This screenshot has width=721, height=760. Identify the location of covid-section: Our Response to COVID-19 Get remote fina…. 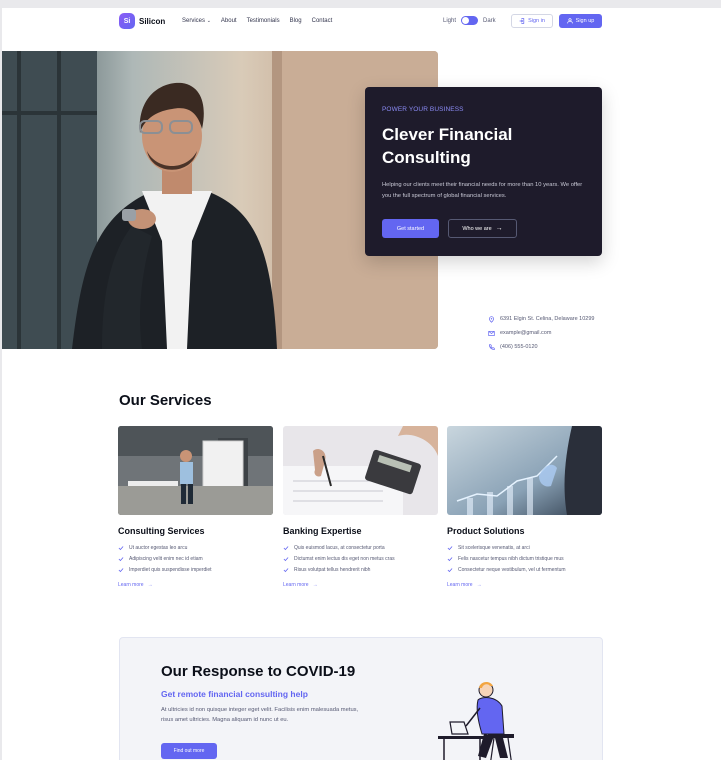
(361, 698).